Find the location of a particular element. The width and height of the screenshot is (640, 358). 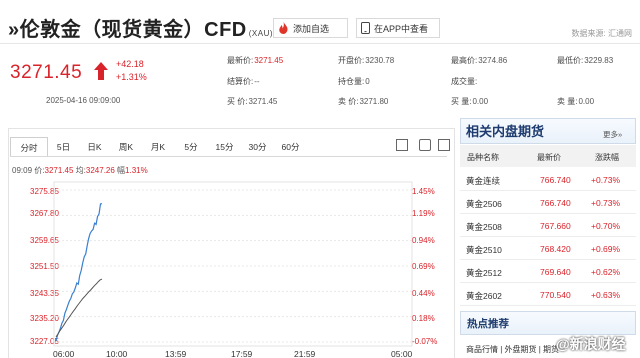

x-tick: 13:59 is located at coordinates (176, 353).